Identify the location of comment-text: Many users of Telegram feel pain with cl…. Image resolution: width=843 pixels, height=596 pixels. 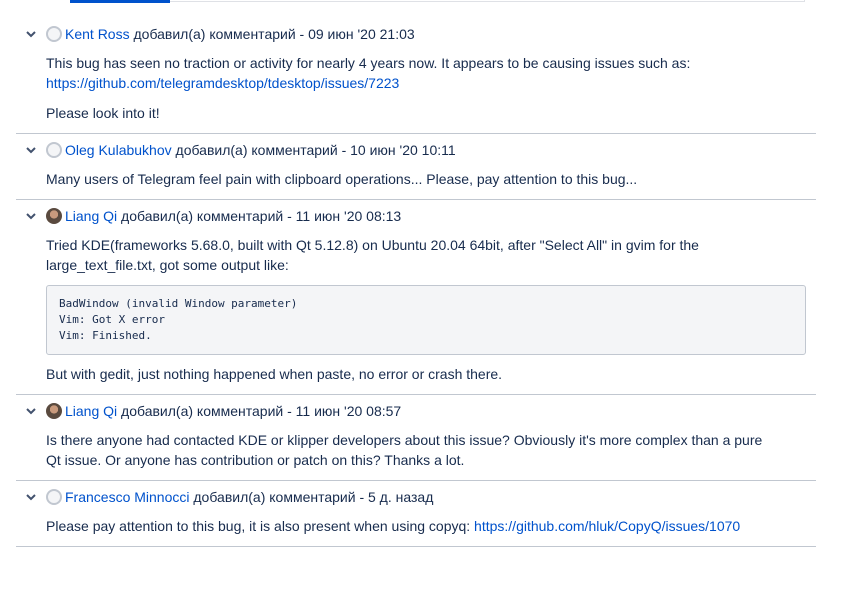
(342, 179).